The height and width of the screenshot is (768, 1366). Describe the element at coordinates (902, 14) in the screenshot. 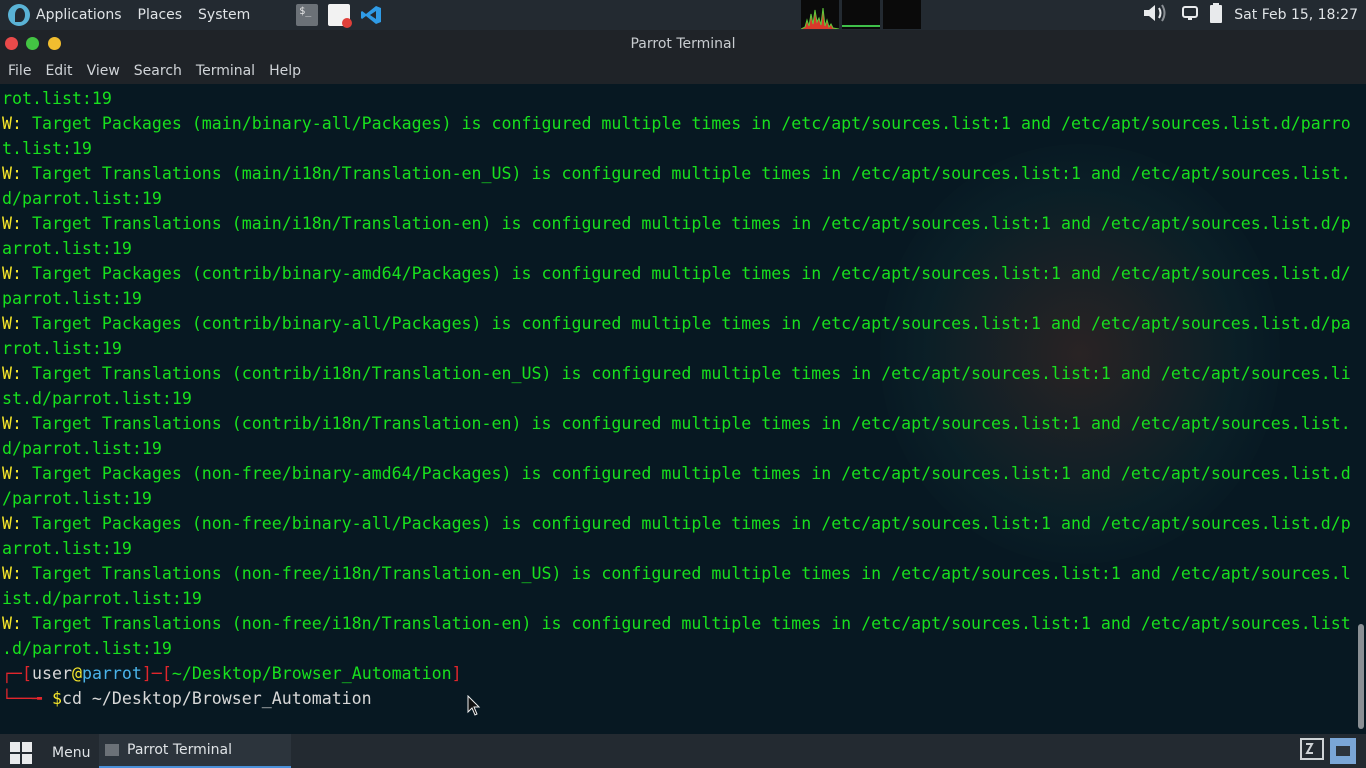

I see `network-monitor-graph` at that location.